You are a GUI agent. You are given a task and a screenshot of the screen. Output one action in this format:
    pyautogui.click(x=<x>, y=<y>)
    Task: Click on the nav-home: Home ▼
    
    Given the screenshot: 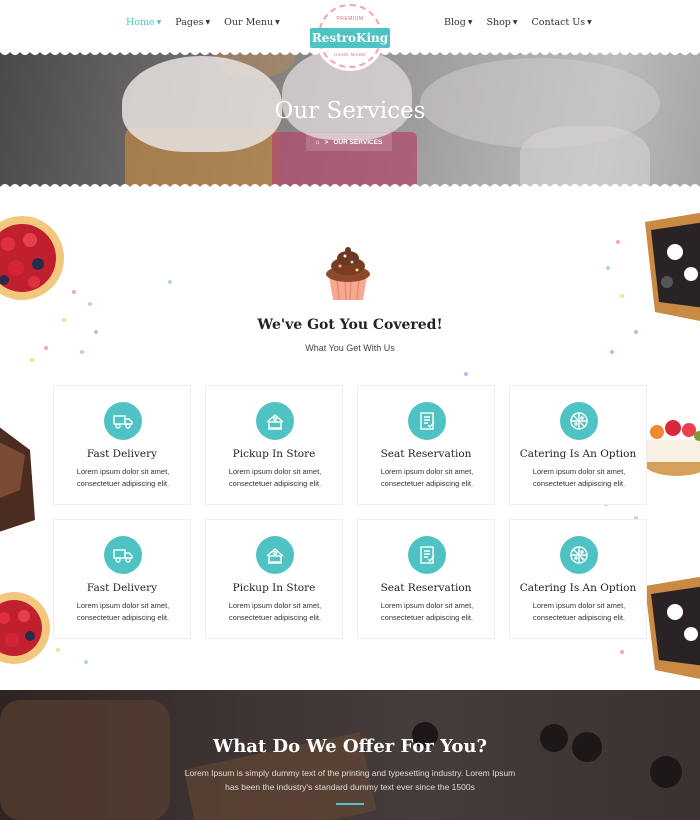 What is the action you would take?
    pyautogui.click(x=143, y=22)
    